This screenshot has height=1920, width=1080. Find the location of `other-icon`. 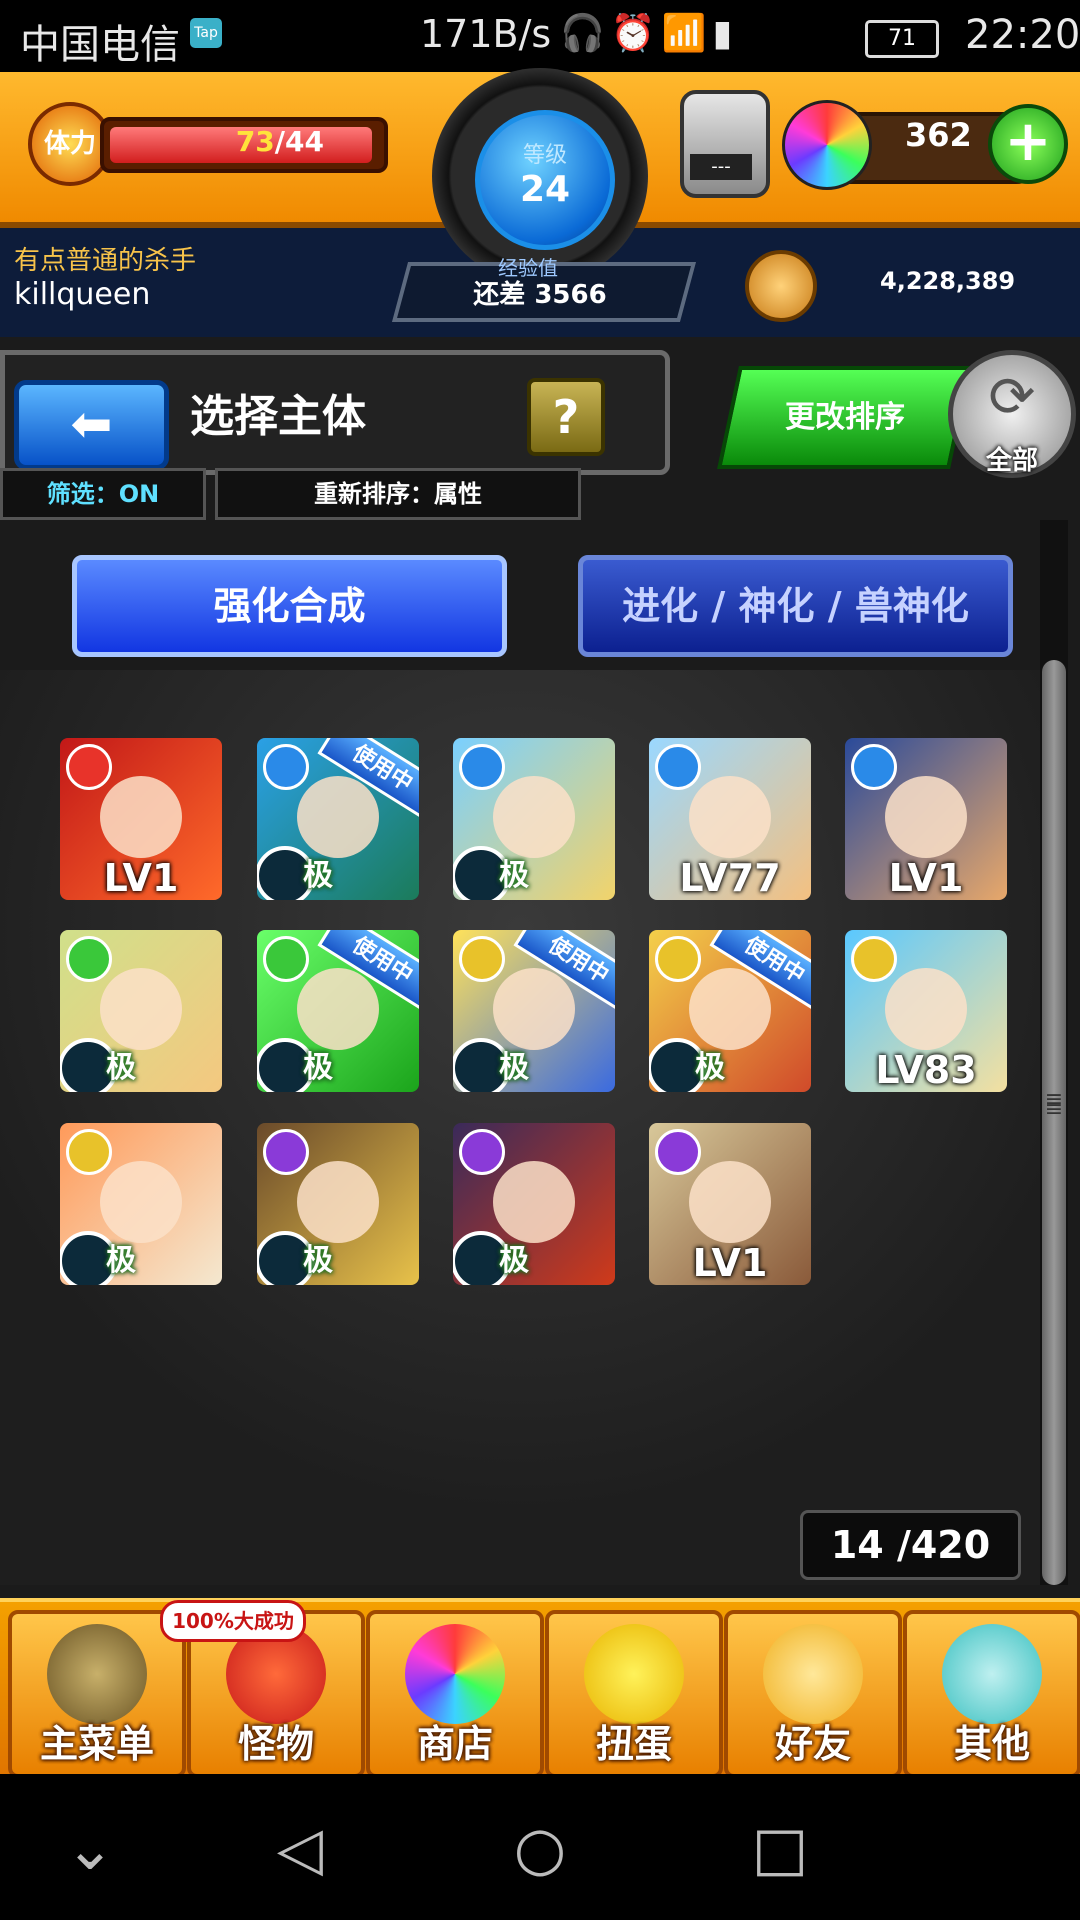

other-icon is located at coordinates (992, 1674).